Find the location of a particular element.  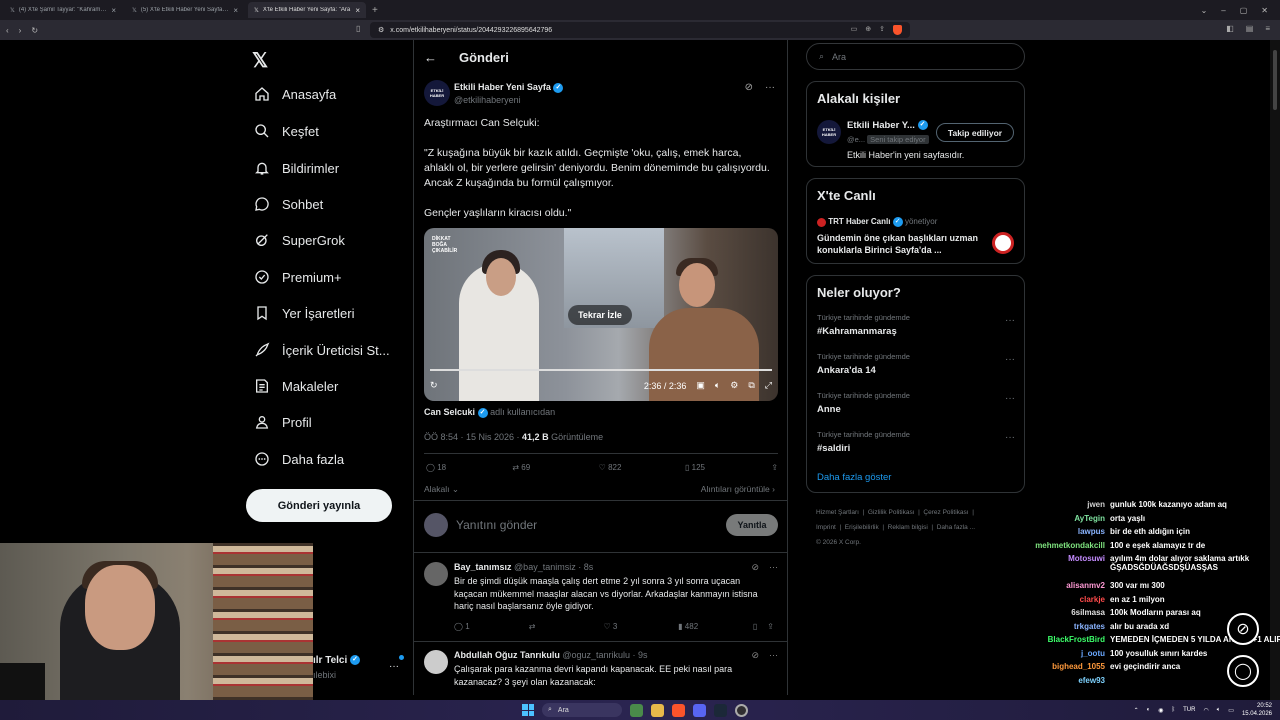

windows-start-icon is located at coordinates (528, 710).